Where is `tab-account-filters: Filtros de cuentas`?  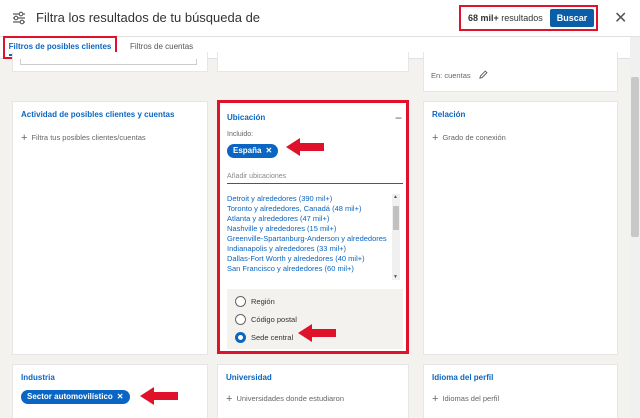 tab-account-filters: Filtros de cuentas is located at coordinates (161, 46).